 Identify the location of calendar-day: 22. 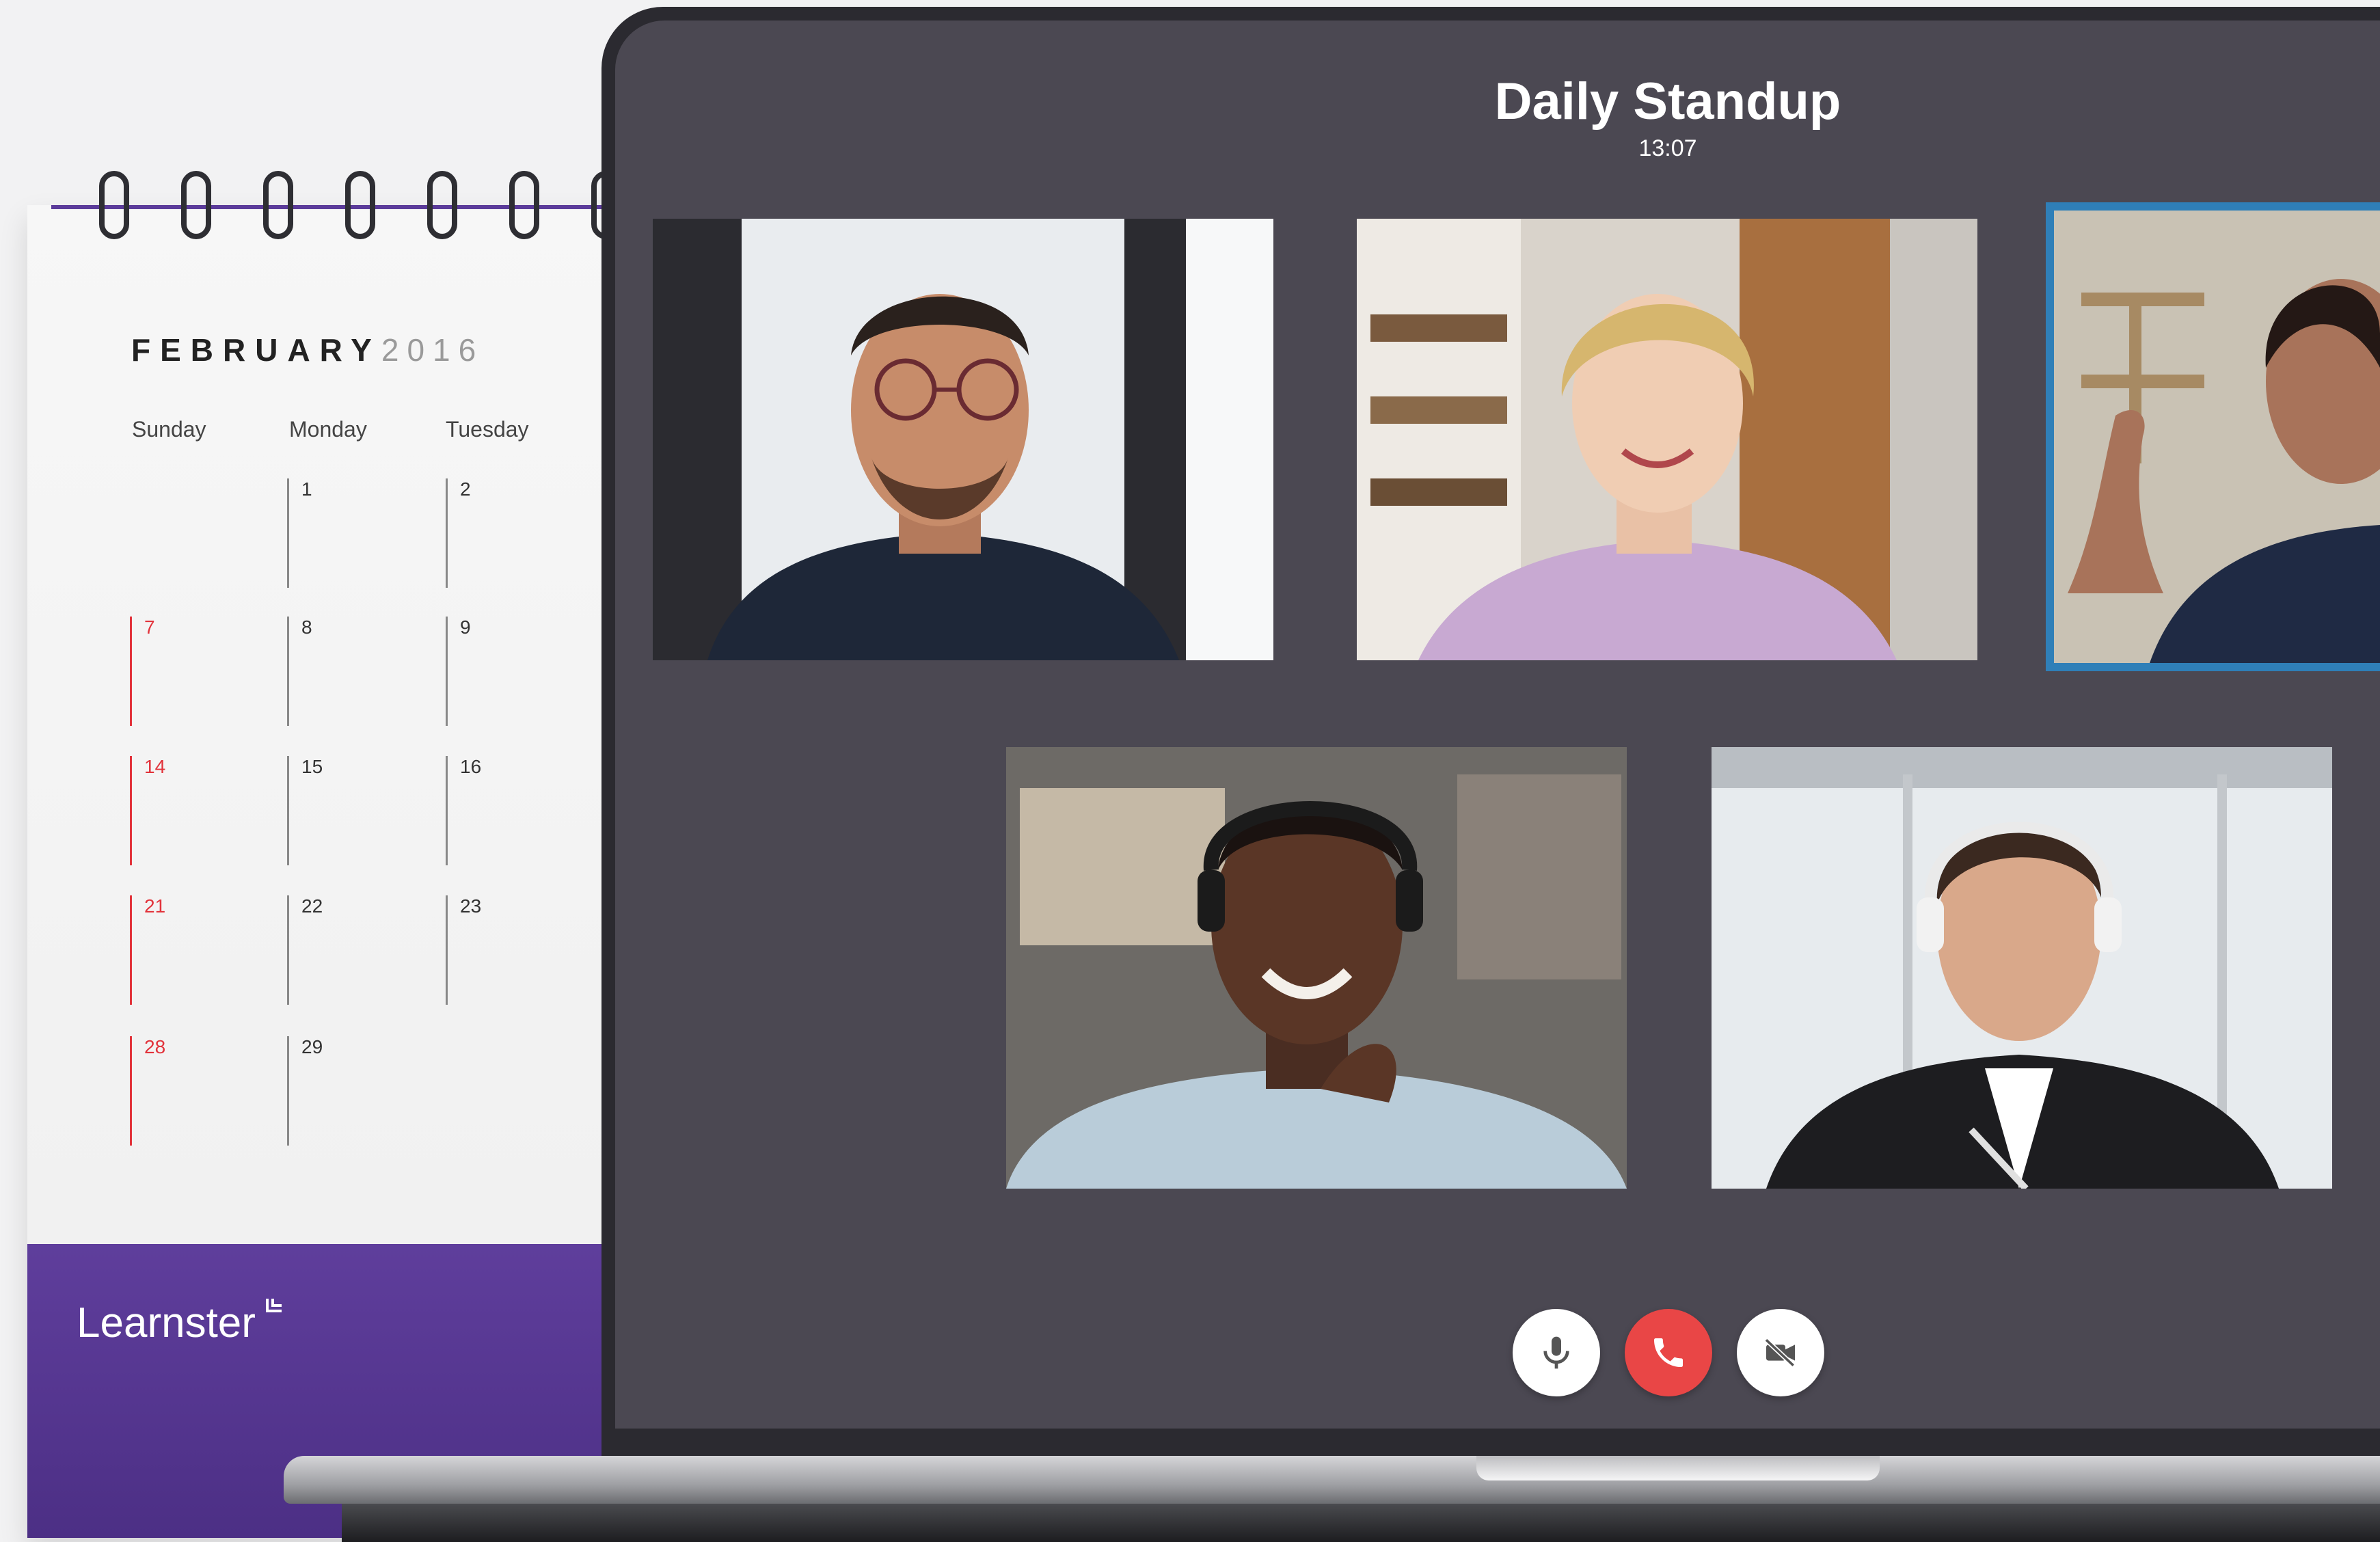
(305, 950).